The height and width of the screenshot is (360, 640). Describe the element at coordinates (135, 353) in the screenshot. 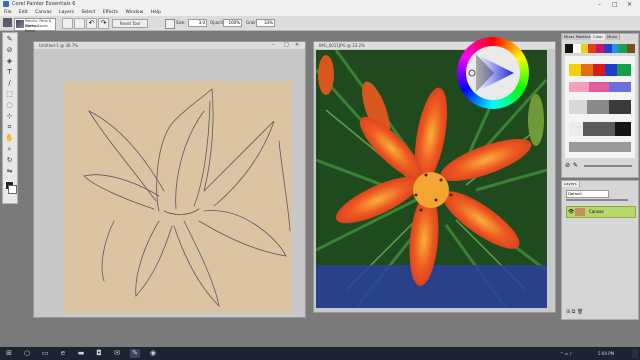

I see `painter-taskbar-icon: ✎` at that location.